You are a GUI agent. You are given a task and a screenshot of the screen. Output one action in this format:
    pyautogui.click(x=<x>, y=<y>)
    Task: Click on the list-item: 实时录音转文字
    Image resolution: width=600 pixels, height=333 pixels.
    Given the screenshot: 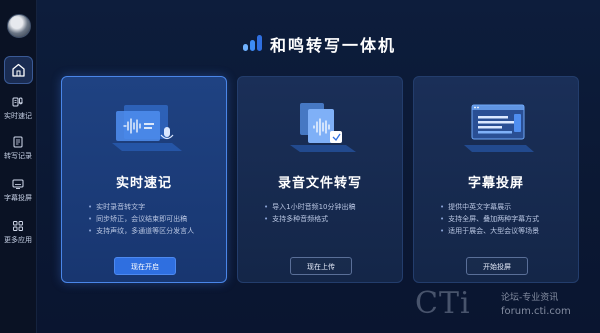 What is the action you would take?
    pyautogui.click(x=141, y=207)
    